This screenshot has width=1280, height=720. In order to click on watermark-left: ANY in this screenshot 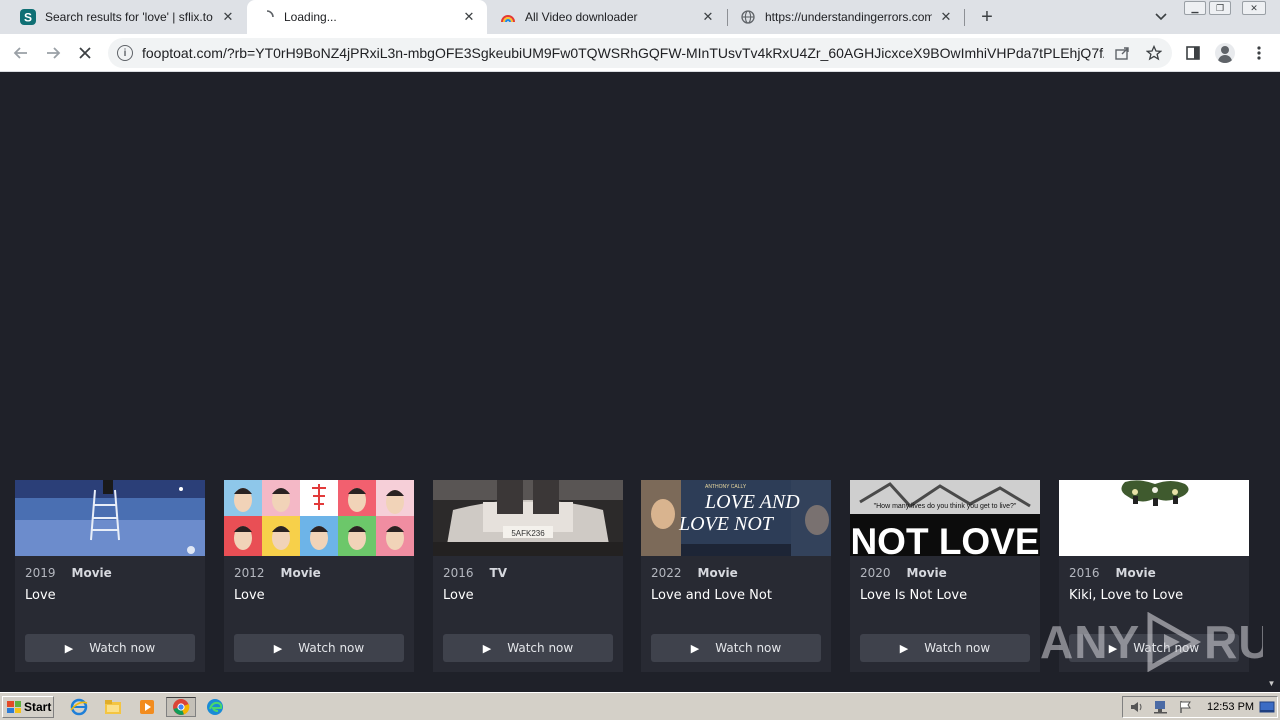, I will do `click(1090, 642)`.